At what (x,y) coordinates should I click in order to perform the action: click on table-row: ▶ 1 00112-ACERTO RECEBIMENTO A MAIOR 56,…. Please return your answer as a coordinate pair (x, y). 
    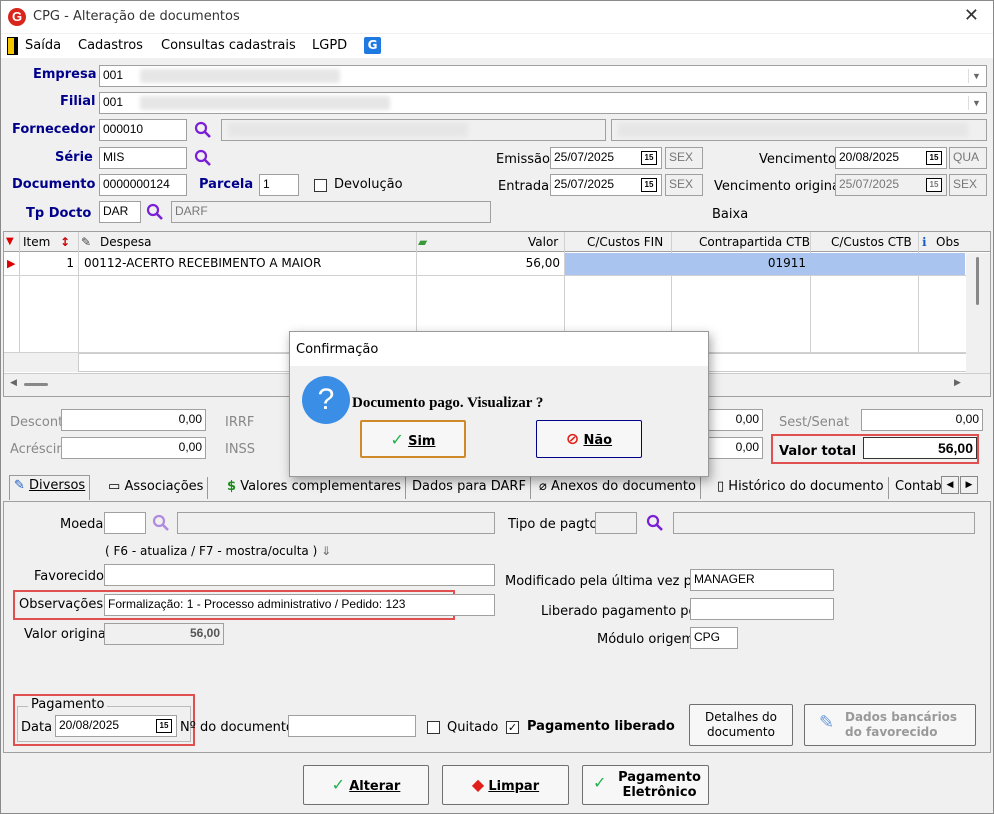
    Looking at the image, I should click on (485, 264).